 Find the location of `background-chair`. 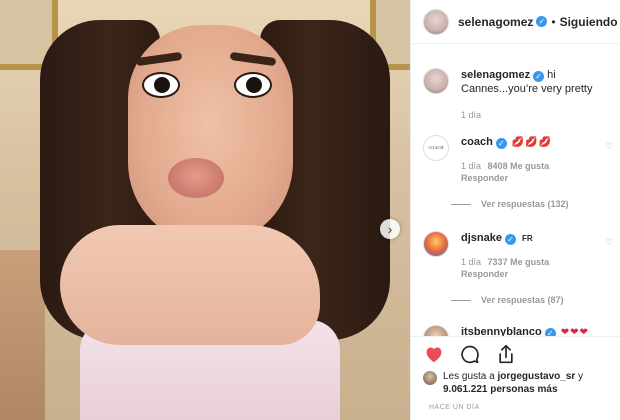

background-chair is located at coordinates (22, 335).